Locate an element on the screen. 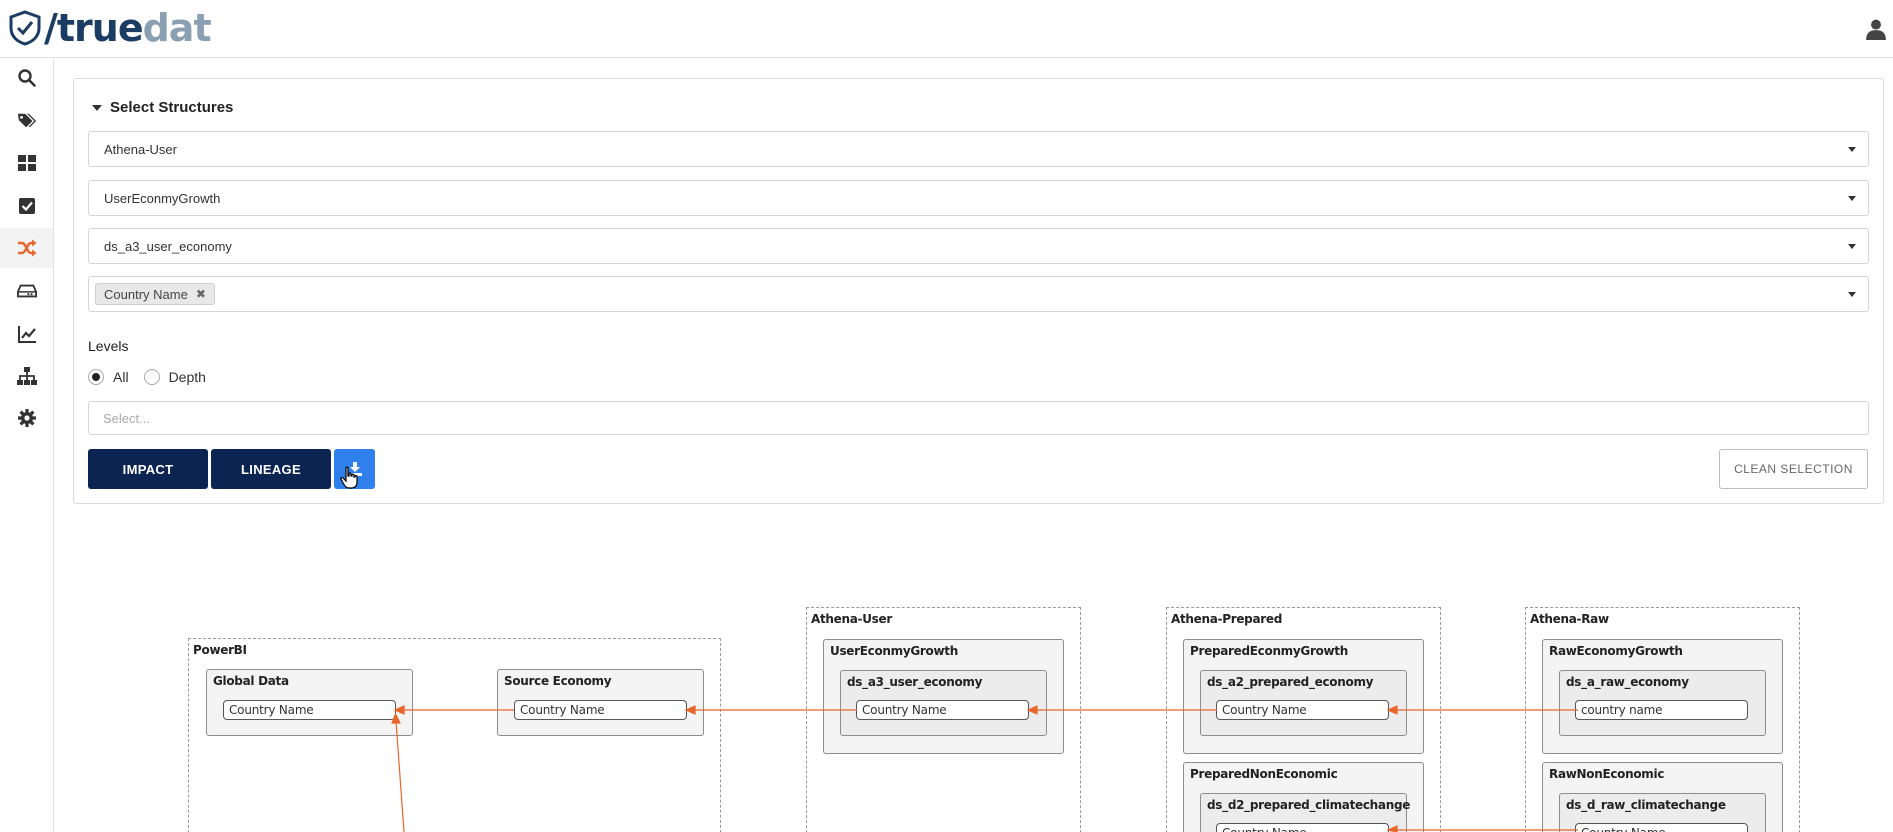 Image resolution: width=1893 pixels, height=832 pixels. field-tag: Country Name ✖ is located at coordinates (155, 294).